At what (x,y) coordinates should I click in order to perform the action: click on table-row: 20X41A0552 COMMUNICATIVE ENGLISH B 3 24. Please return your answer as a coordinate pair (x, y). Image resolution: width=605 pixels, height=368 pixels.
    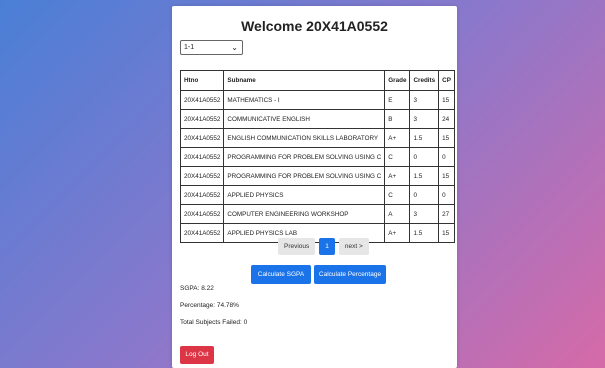
    Looking at the image, I should click on (317, 119).